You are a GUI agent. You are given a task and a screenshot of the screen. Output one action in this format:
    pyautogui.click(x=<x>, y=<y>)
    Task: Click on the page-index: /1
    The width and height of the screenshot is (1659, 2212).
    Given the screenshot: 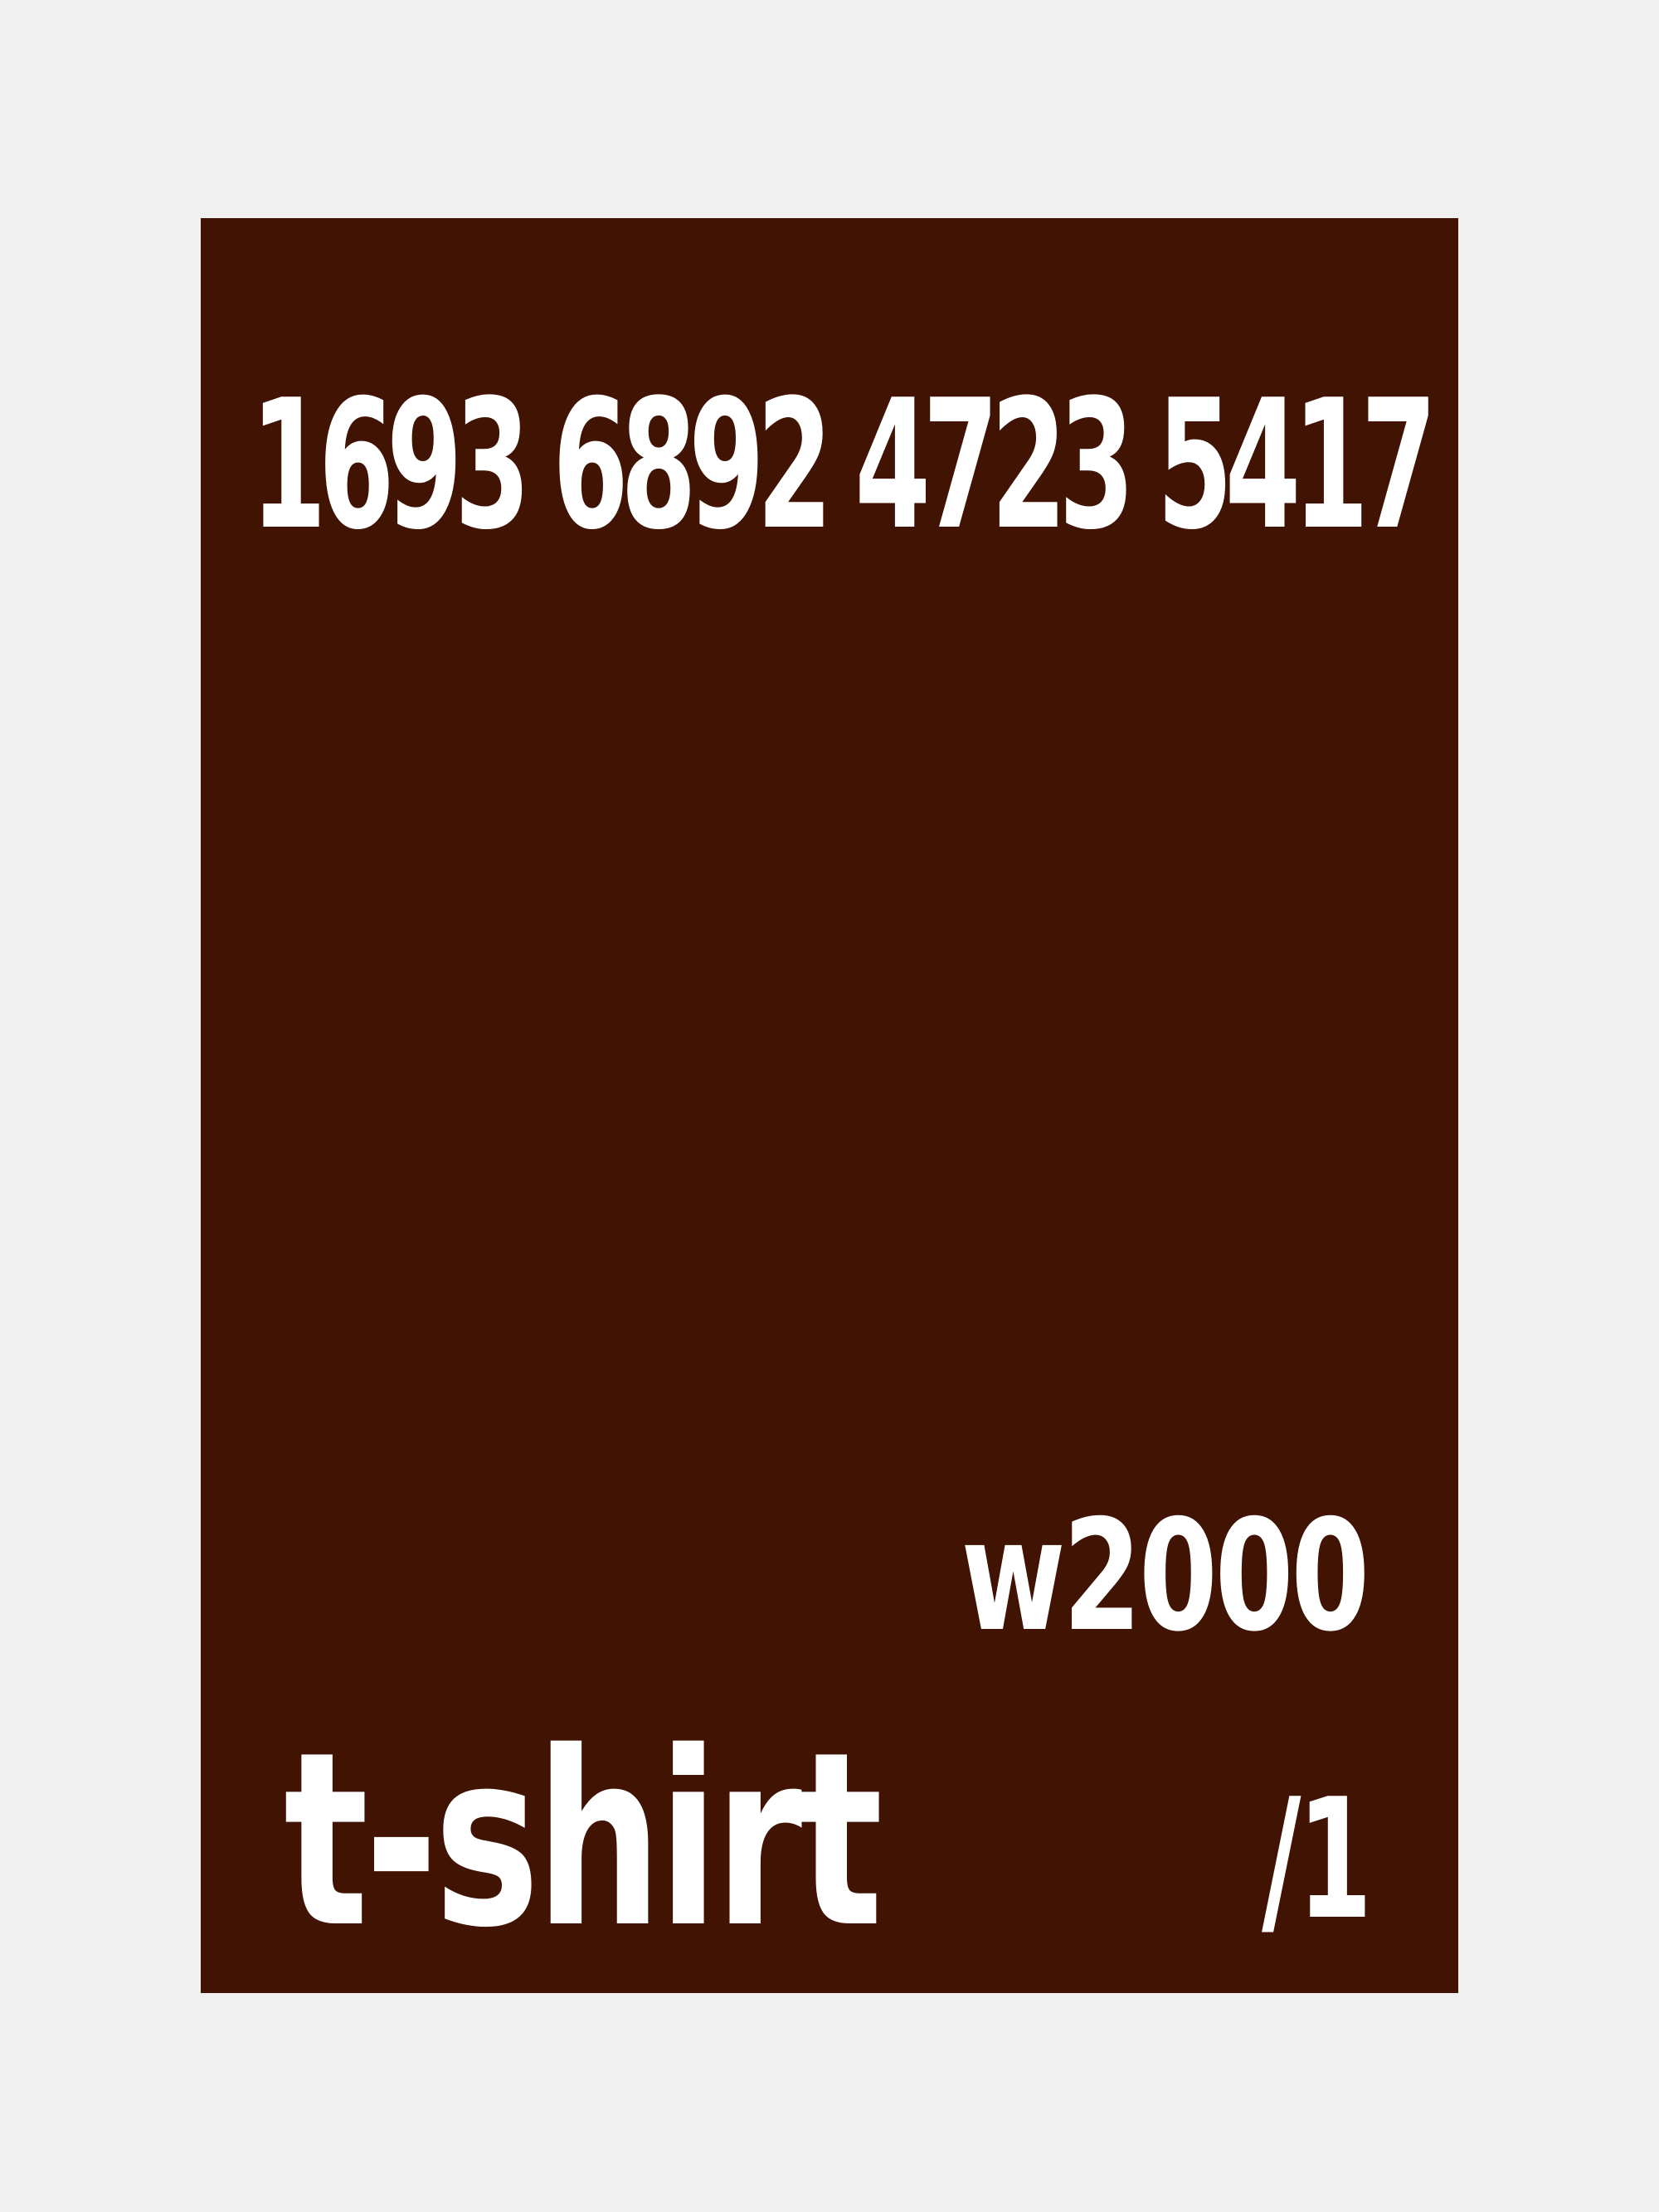 What is the action you would take?
    pyautogui.click(x=1317, y=1860)
    